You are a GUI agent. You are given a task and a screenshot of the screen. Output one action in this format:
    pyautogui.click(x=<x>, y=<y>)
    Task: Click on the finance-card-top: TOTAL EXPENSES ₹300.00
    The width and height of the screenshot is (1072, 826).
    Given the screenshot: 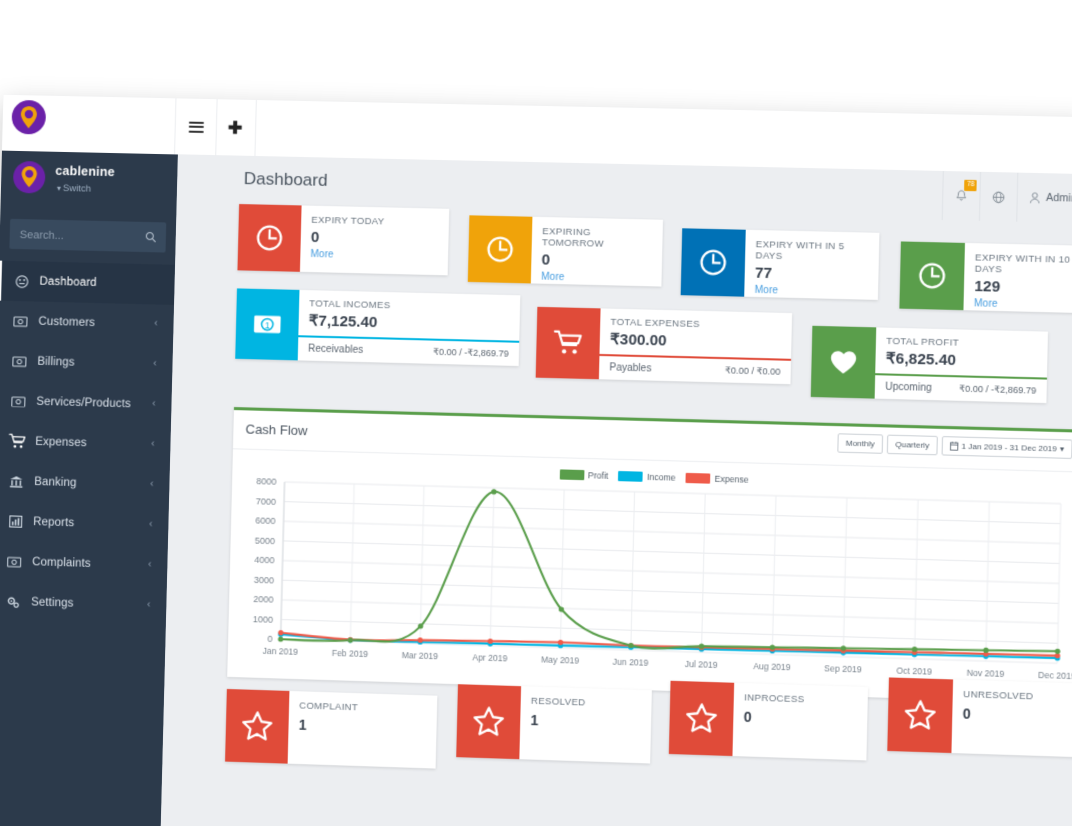 What is the action you would take?
    pyautogui.click(x=695, y=333)
    